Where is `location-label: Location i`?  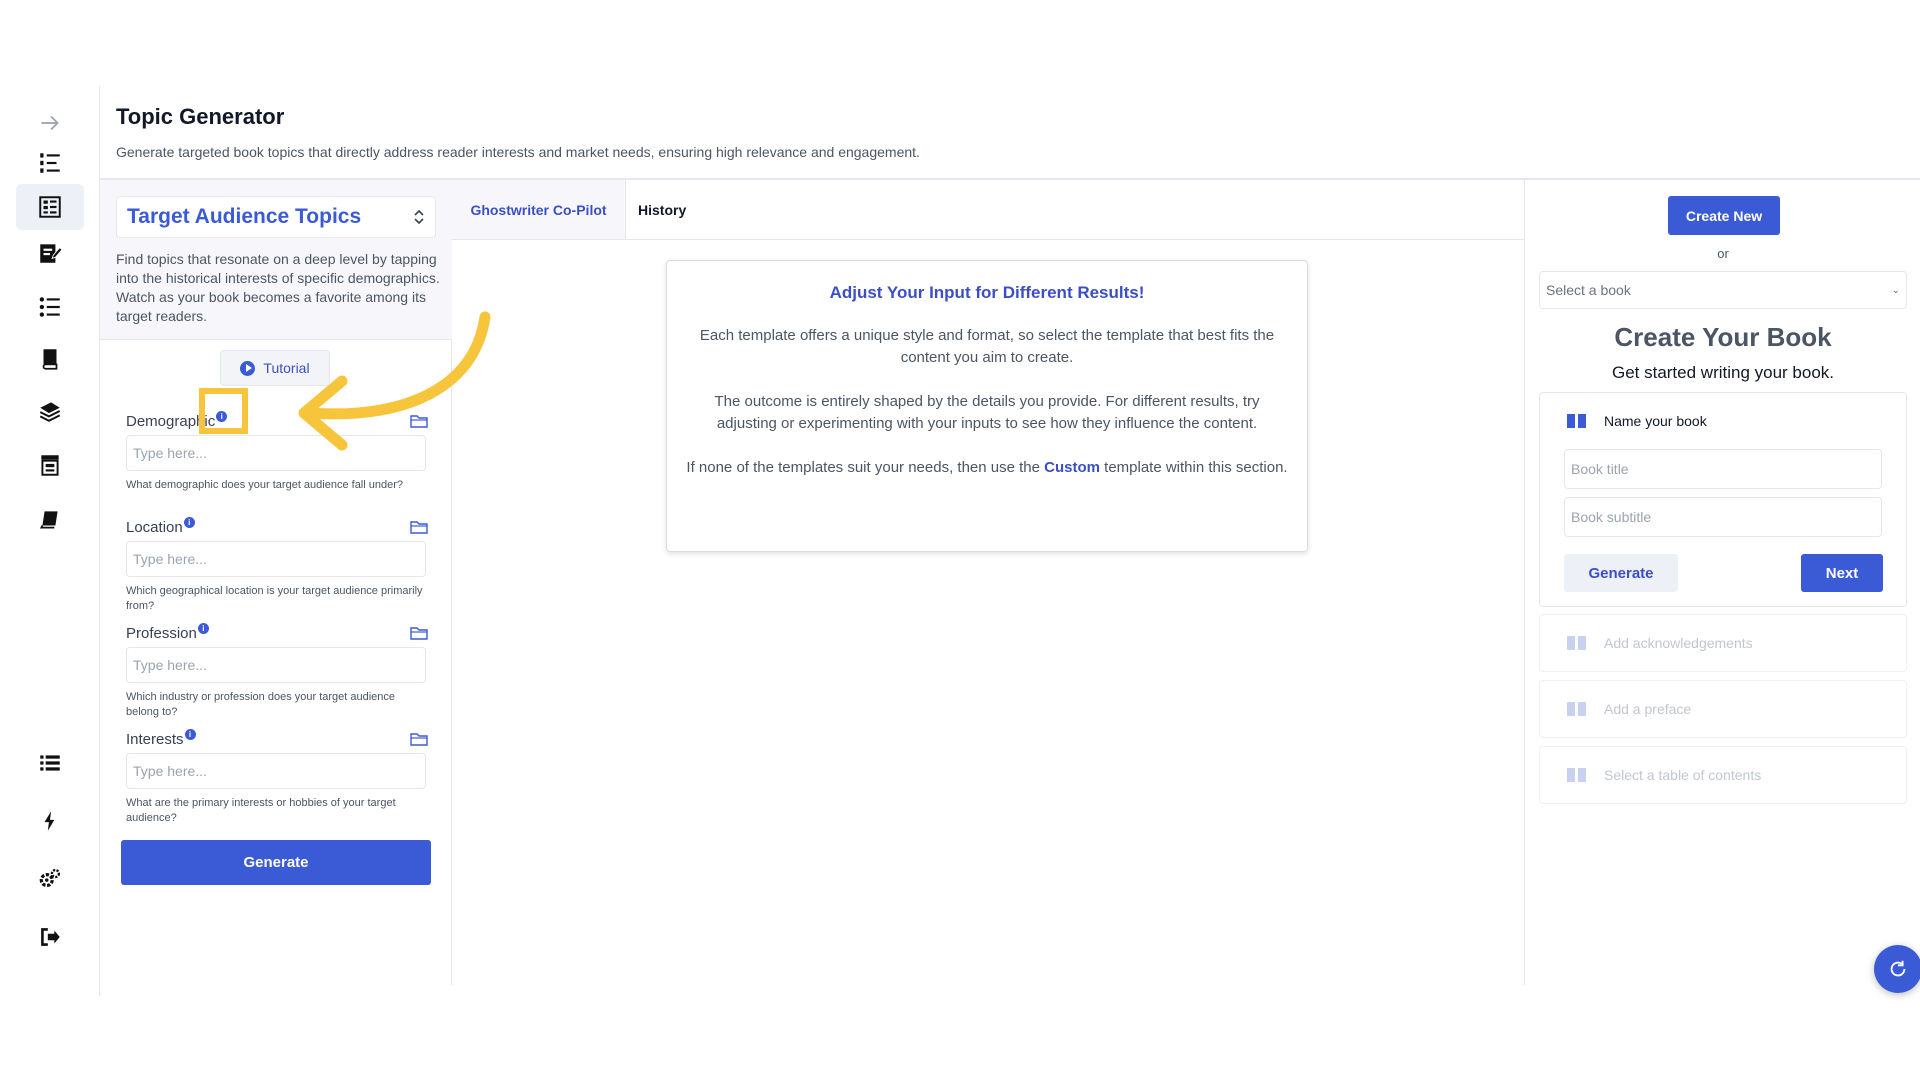
location-label: Location i is located at coordinates (276, 526).